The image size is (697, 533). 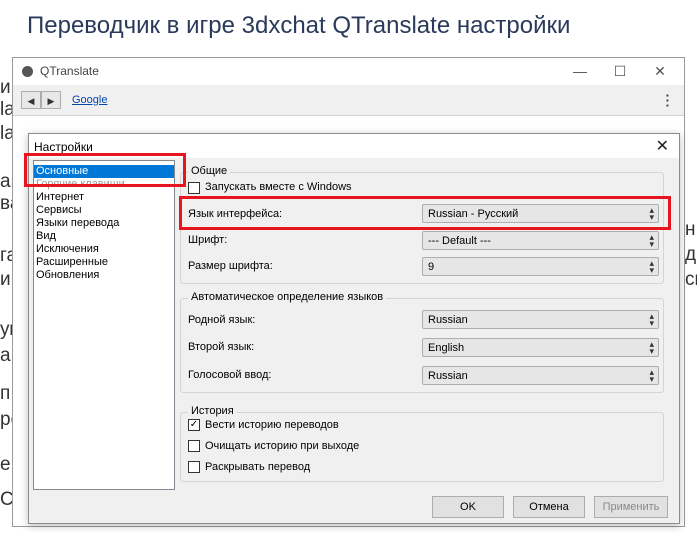 What do you see at coordinates (5, 464) in the screenshot?
I see `bg-text-fragment: е` at bounding box center [5, 464].